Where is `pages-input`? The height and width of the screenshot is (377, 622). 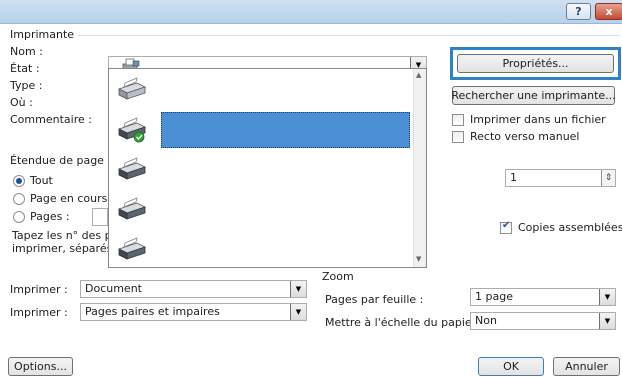
pages-input is located at coordinates (100, 217).